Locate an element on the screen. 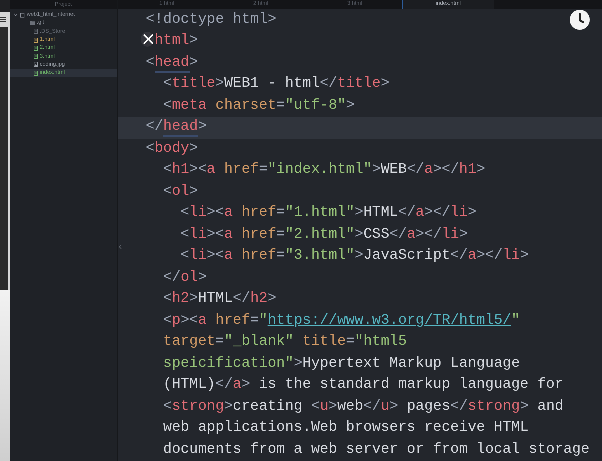  folder-icon is located at coordinates (32, 23).